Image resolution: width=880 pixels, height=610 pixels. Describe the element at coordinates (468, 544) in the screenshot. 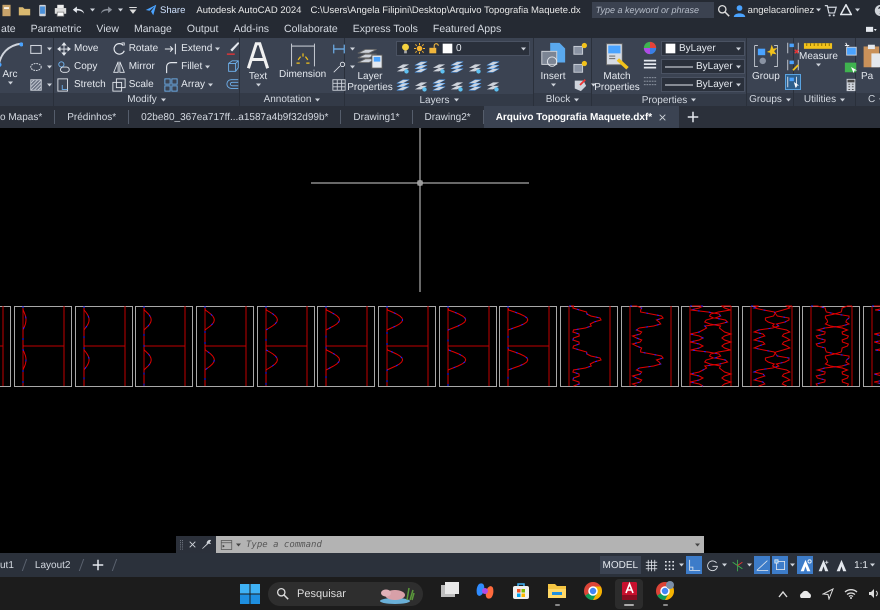

I see `command-field: Type a command` at that location.